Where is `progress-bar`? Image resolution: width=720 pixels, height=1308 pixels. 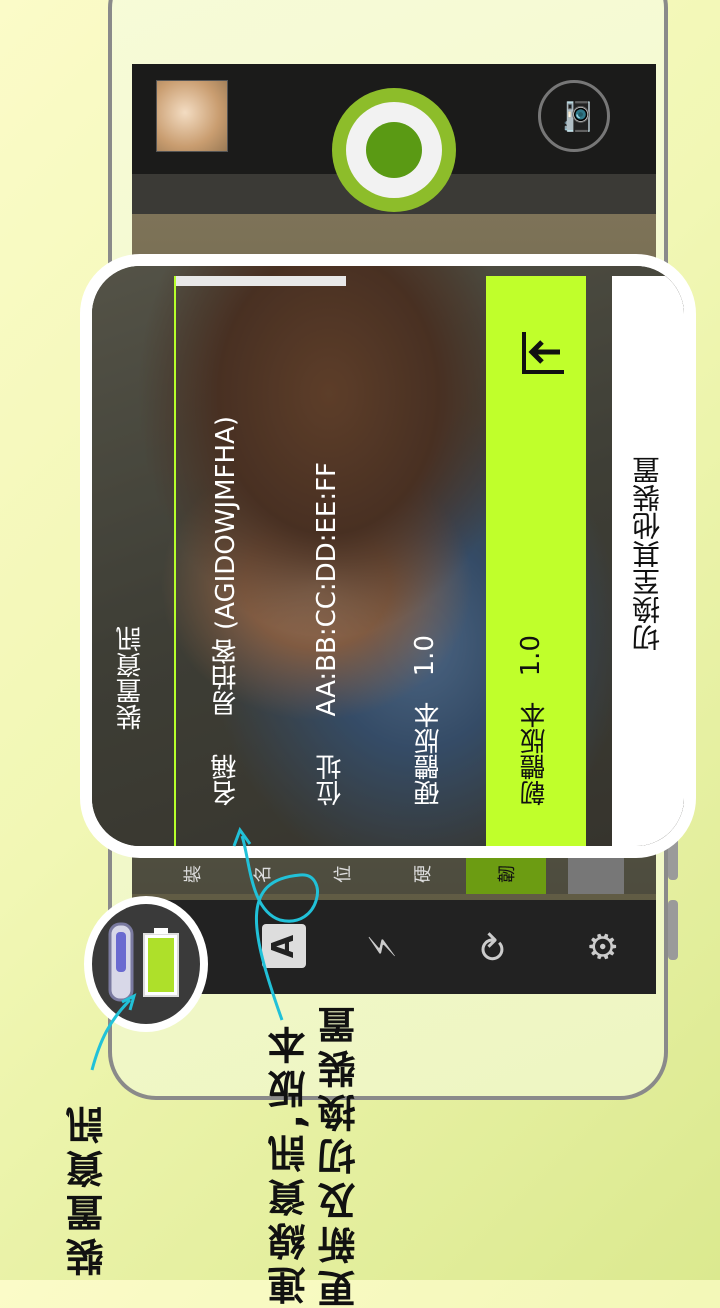
progress-bar is located at coordinates (261, 281).